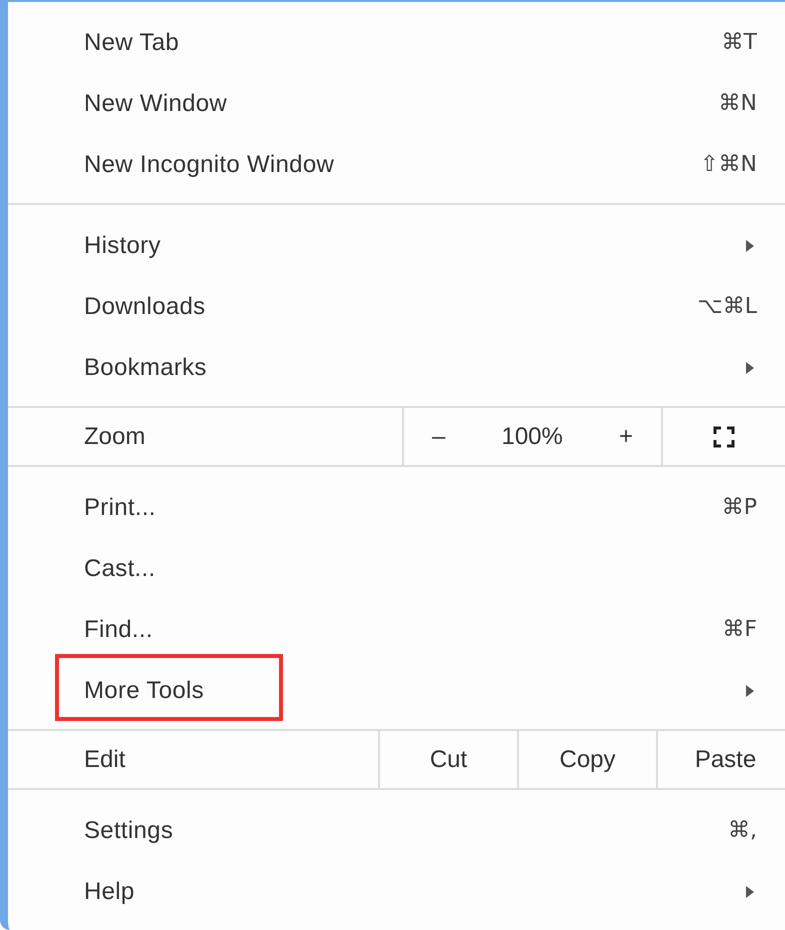  What do you see at coordinates (110, 892) in the screenshot?
I see `menu-item-label: Help` at bounding box center [110, 892].